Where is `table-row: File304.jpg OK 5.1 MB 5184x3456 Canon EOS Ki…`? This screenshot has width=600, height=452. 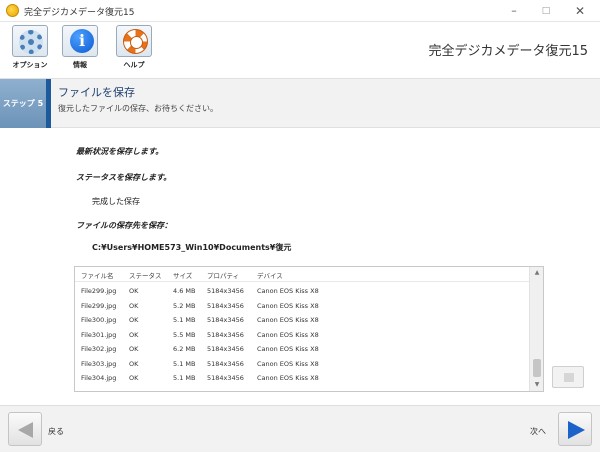 table-row: File304.jpg OK 5.1 MB 5184x3456 Canon EOS Ki… is located at coordinates (302, 378).